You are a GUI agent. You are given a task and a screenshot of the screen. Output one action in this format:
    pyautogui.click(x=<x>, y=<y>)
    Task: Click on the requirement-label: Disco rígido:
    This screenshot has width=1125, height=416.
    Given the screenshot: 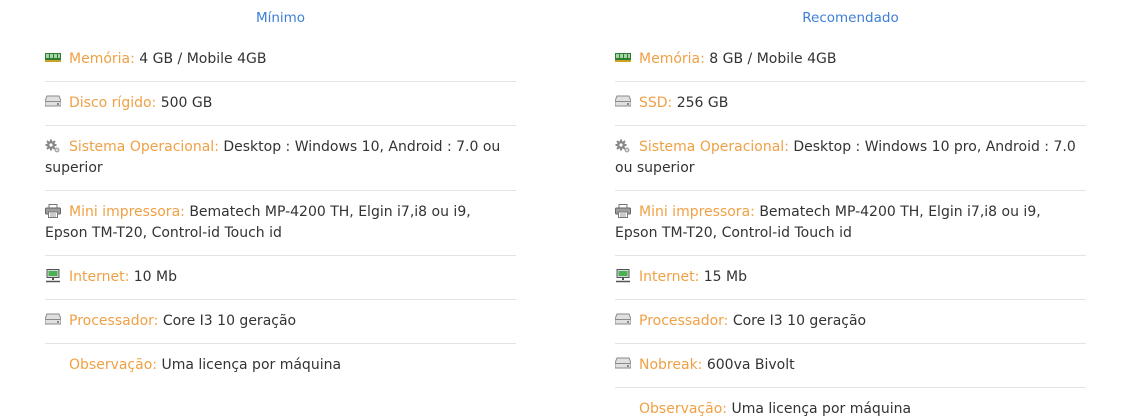 What is the action you would take?
    pyautogui.click(x=113, y=103)
    